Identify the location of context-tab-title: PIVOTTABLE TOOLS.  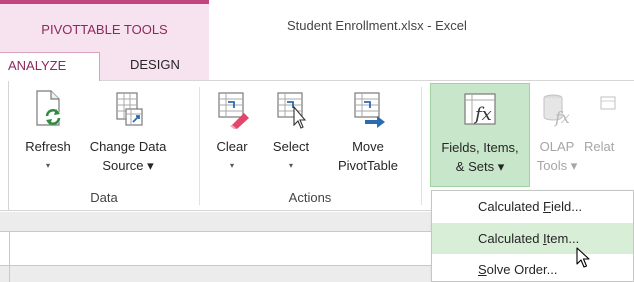
(104, 29).